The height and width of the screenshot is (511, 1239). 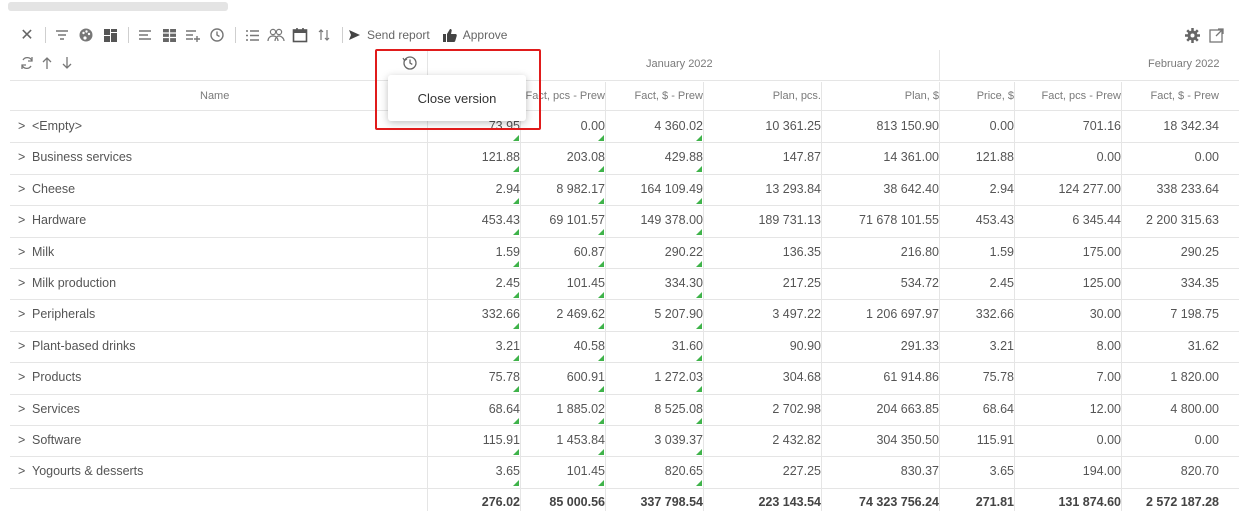 I want to click on external-icon, so click(x=1216, y=35).